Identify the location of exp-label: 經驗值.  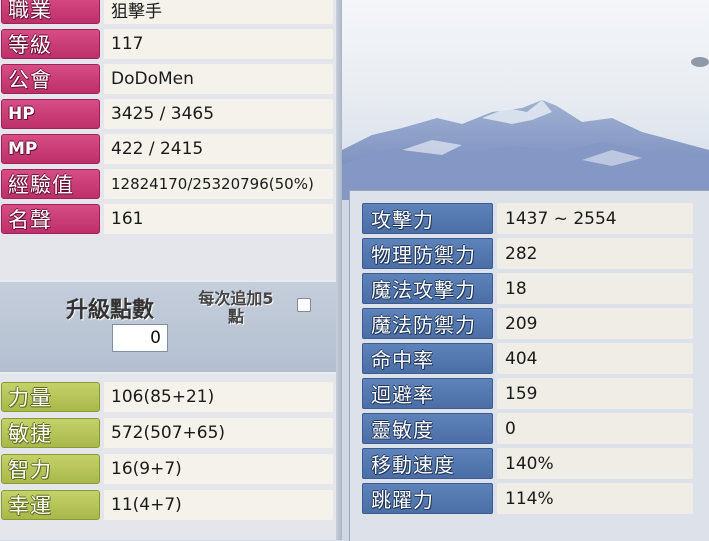
(50, 184).